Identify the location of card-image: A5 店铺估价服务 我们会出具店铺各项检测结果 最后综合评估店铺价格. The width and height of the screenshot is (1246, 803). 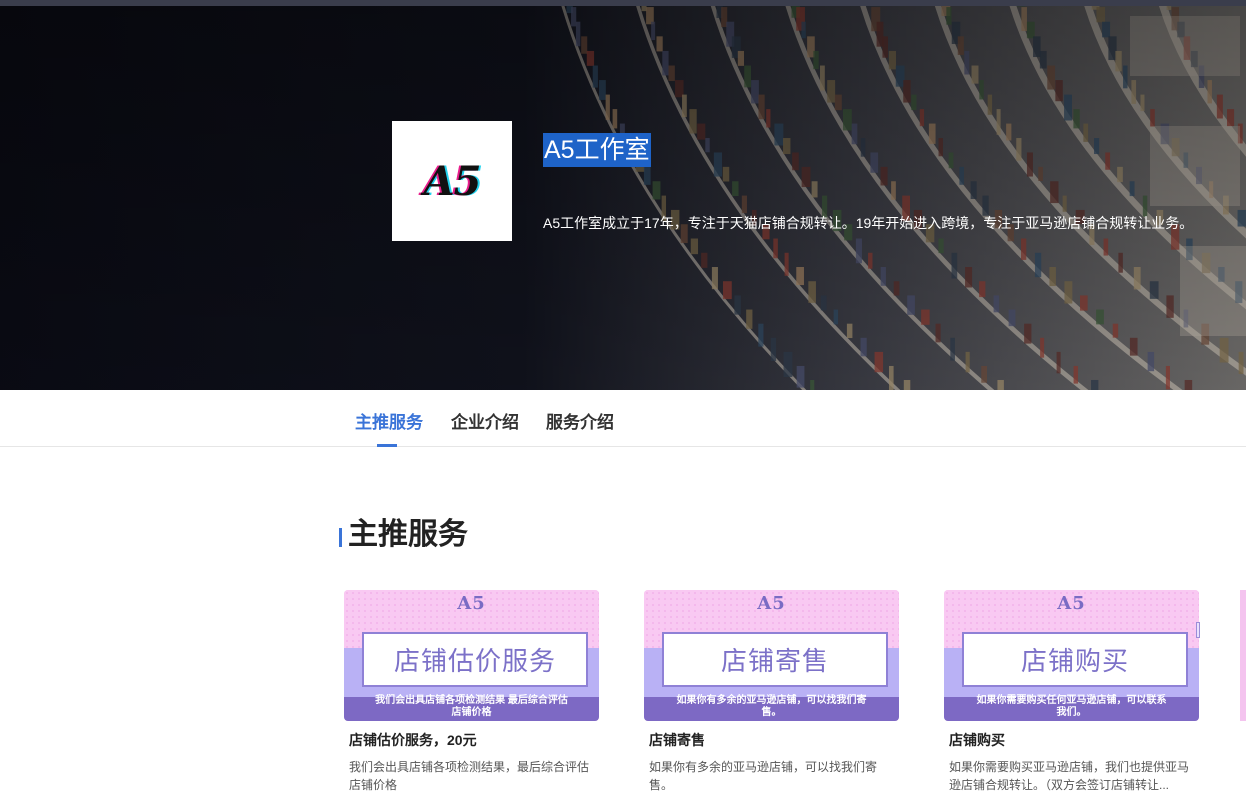
(471, 655).